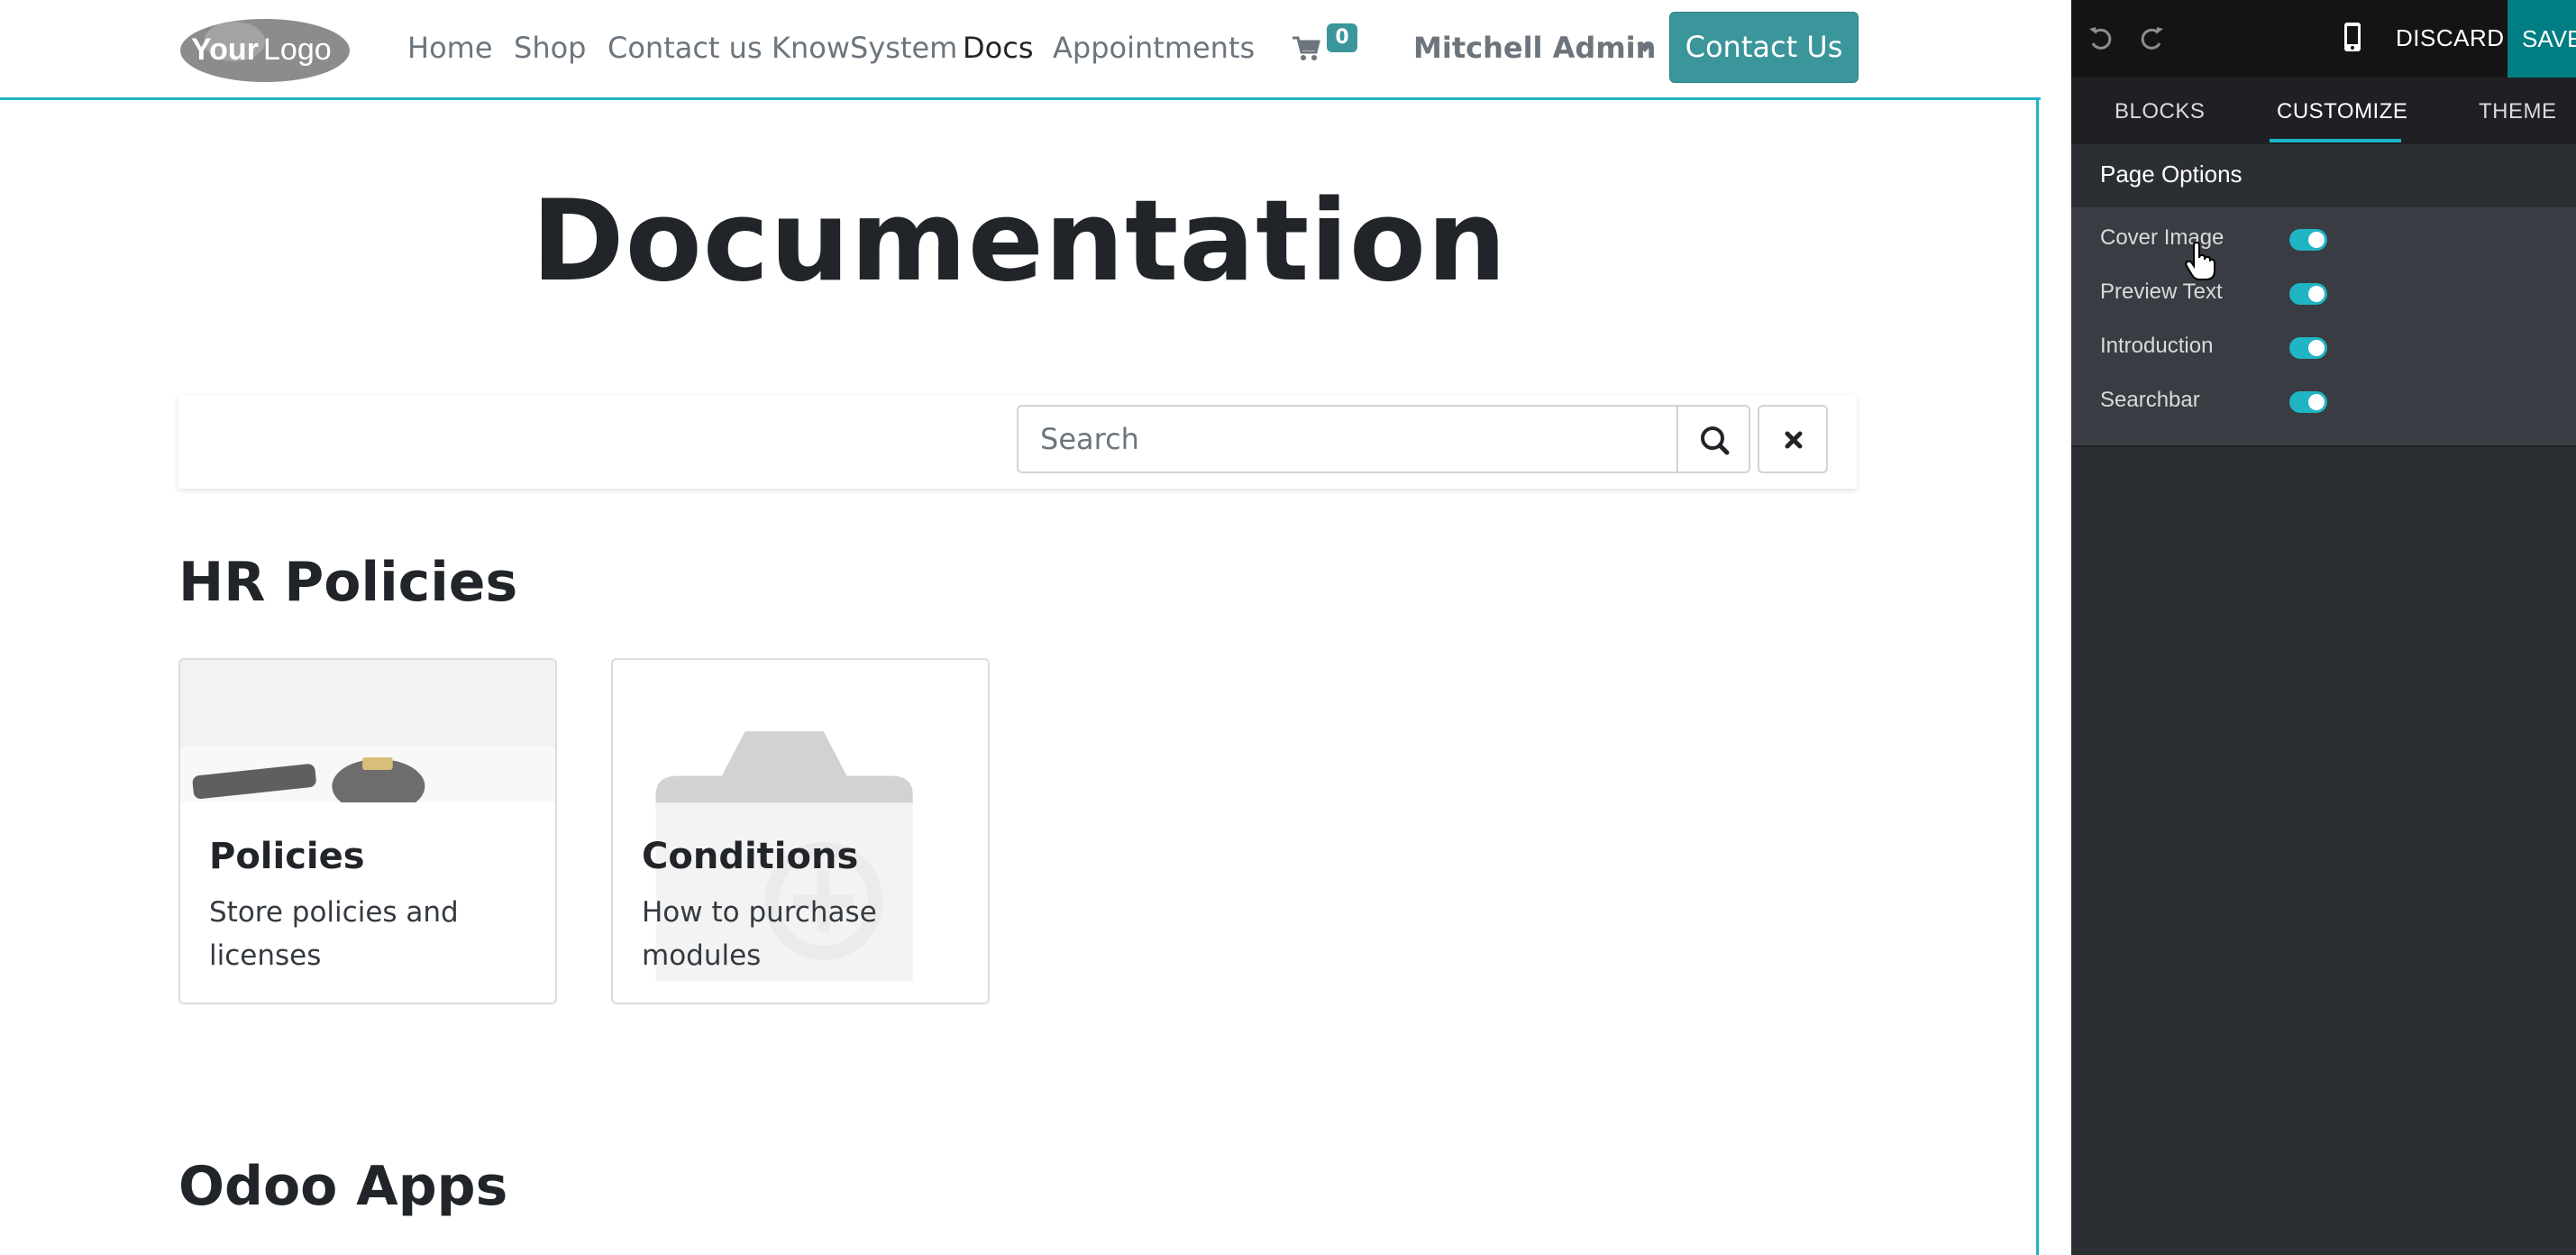 The image size is (2576, 1255). What do you see at coordinates (800, 831) in the screenshot?
I see `doc-card-conditions: Conditions How to purchase modules` at bounding box center [800, 831].